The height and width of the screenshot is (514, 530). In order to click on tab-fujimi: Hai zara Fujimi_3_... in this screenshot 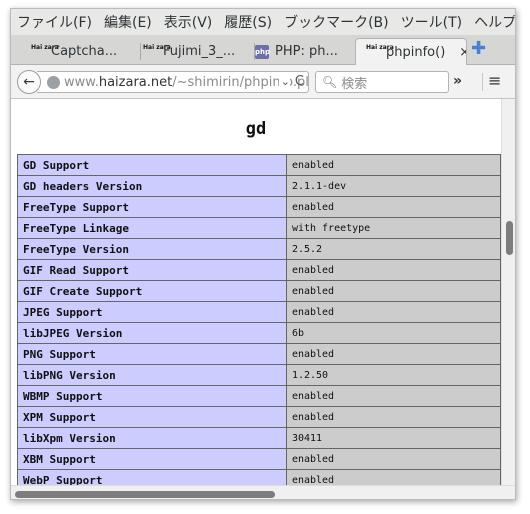, I will do `click(199, 51)`.